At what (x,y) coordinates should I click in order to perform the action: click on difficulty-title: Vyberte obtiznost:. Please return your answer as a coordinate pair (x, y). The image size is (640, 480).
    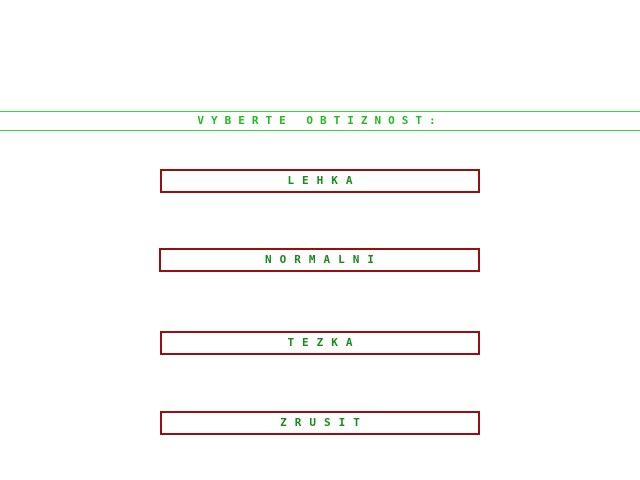
    Looking at the image, I should click on (320, 120).